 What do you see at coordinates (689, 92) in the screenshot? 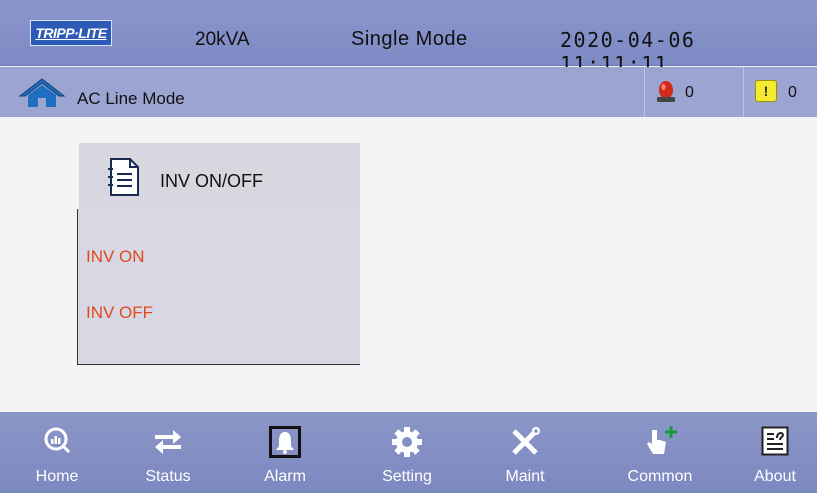
I see `alarm-count: 0` at bounding box center [689, 92].